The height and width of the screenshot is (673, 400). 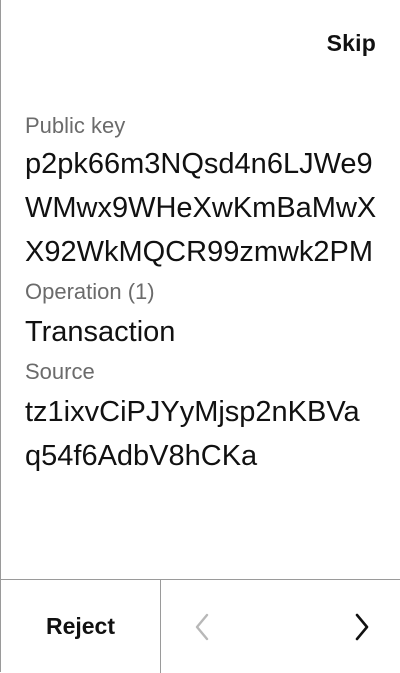 I want to click on page-navigation, so click(x=280, y=626).